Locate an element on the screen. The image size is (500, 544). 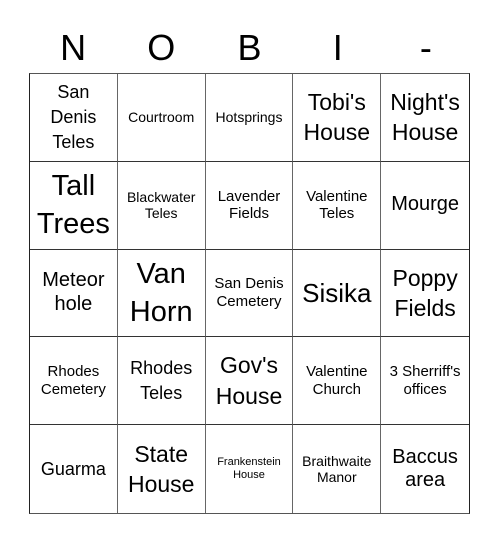
bingo-cell: Sisika is located at coordinates (337, 293).